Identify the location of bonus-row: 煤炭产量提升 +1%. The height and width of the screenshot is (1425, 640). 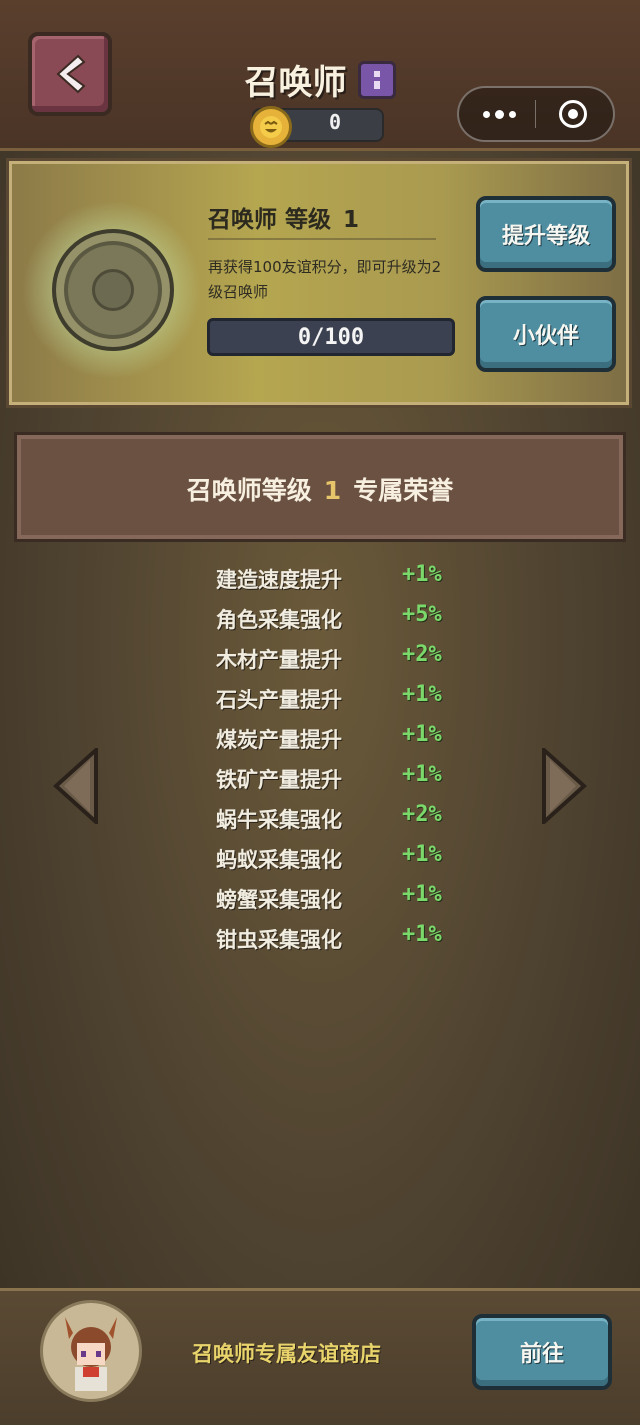
(346, 740).